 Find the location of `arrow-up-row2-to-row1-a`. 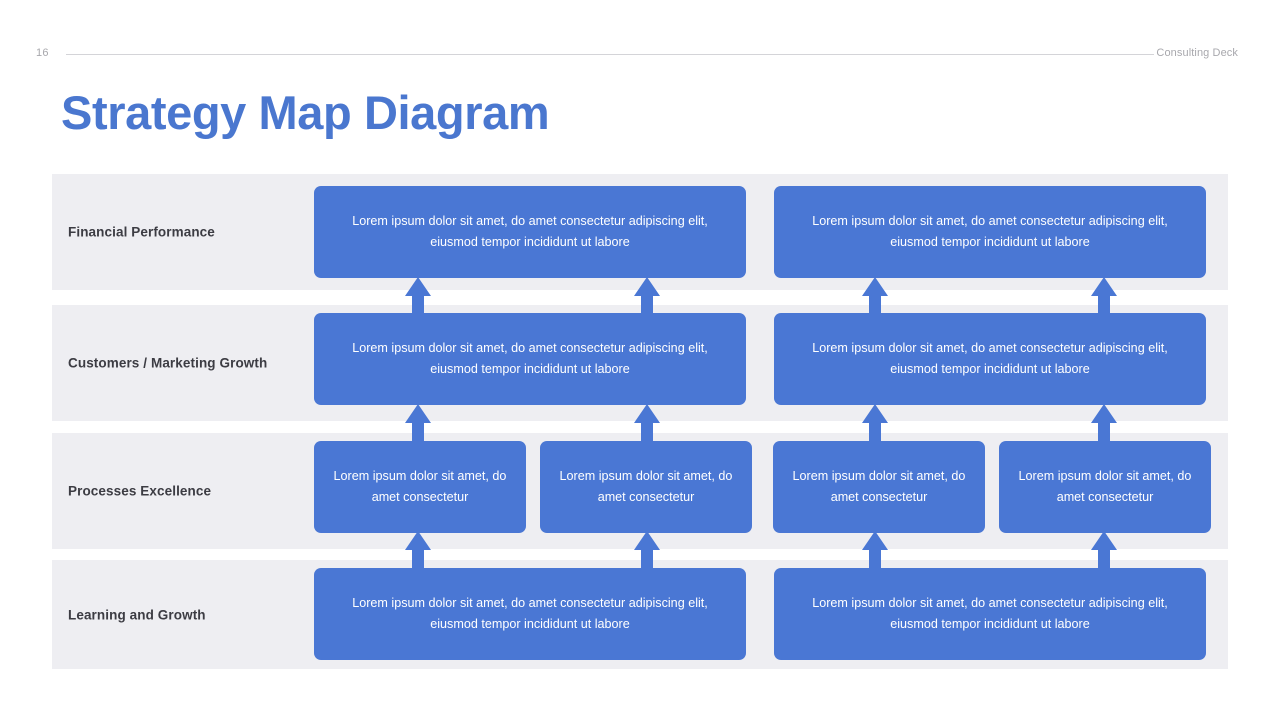

arrow-up-row2-to-row1-a is located at coordinates (418, 296).